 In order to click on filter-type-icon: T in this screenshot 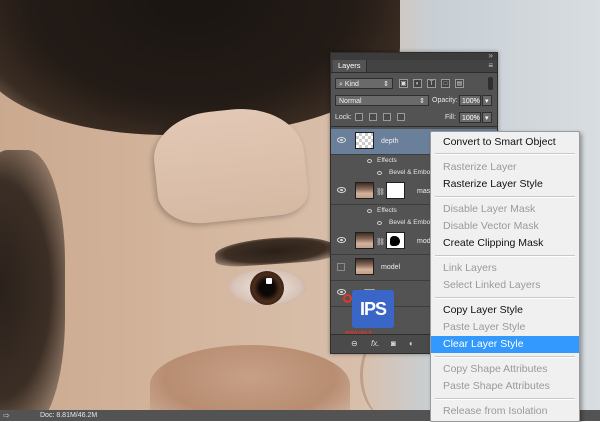, I will do `click(431, 83)`.